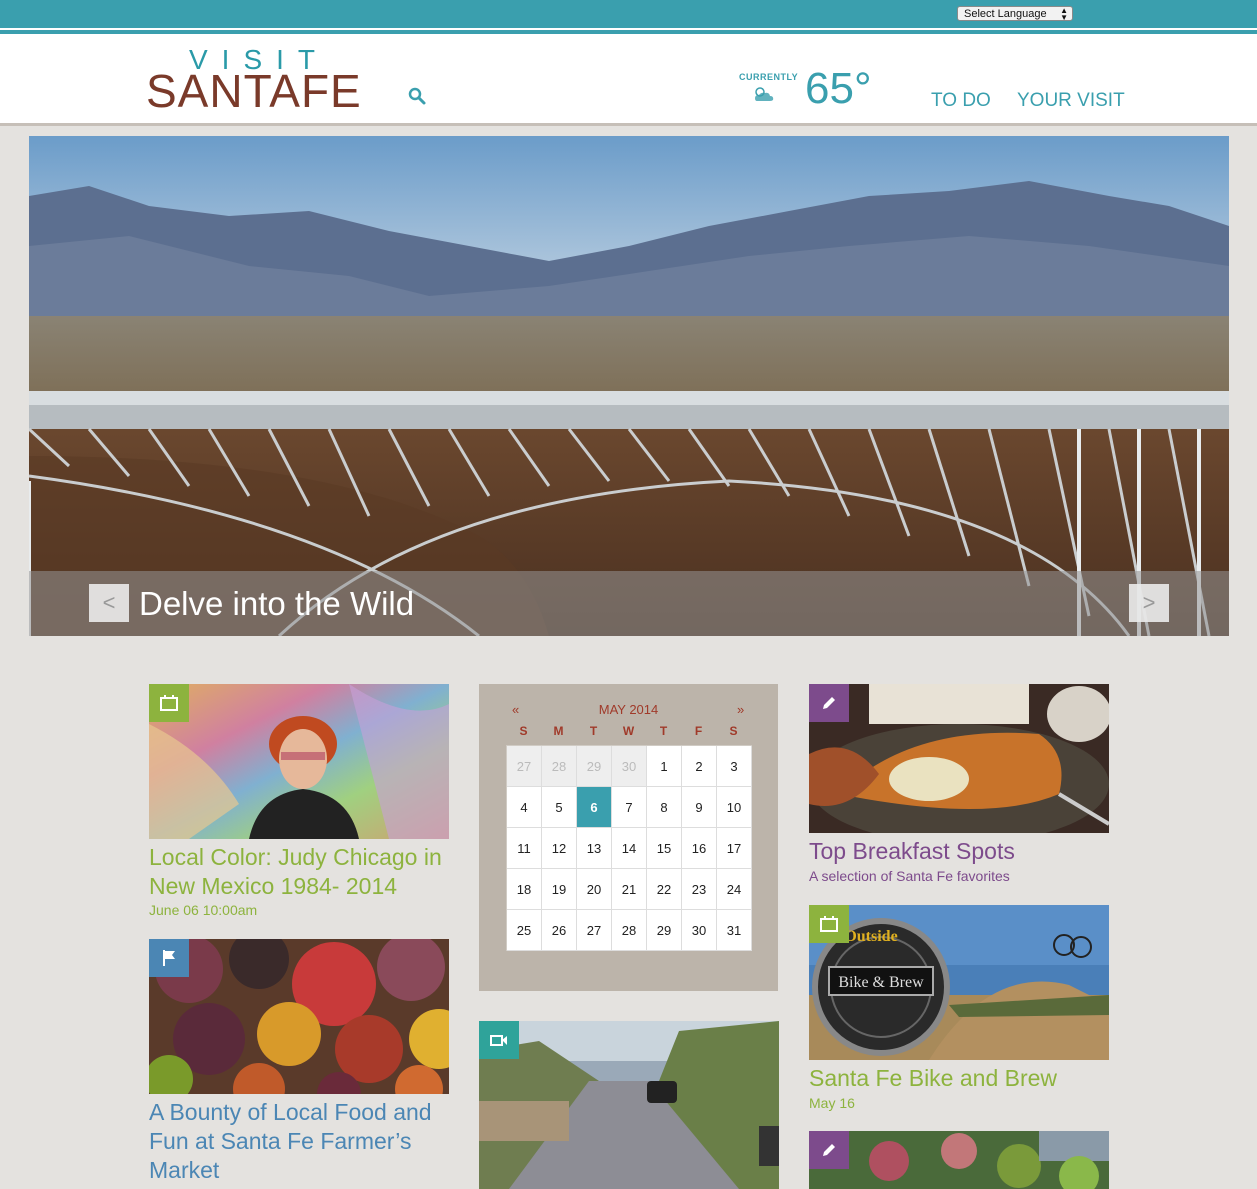 This screenshot has height=1189, width=1257. I want to click on calendar-day: 25, so click(524, 930).